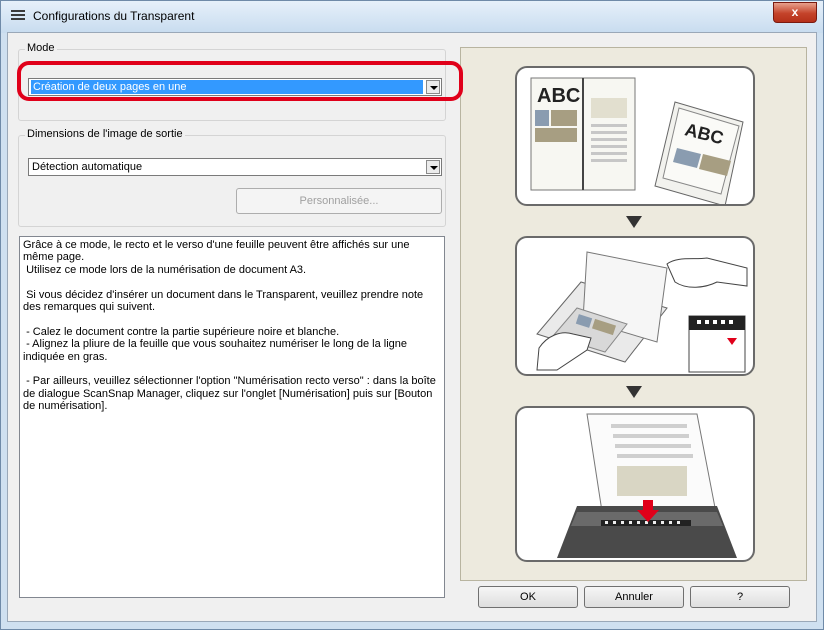 The image size is (824, 630). Describe the element at coordinates (235, 167) in the screenshot. I see `output-size-select: Détection automatique` at that location.